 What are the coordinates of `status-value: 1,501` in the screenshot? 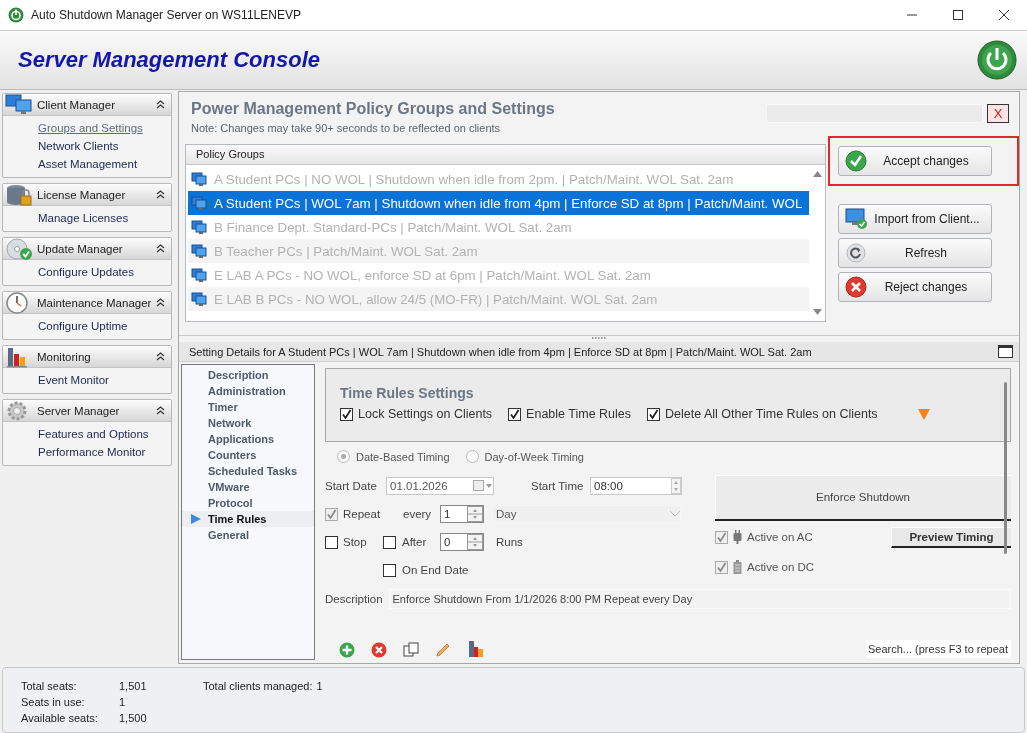 It's located at (133, 686).